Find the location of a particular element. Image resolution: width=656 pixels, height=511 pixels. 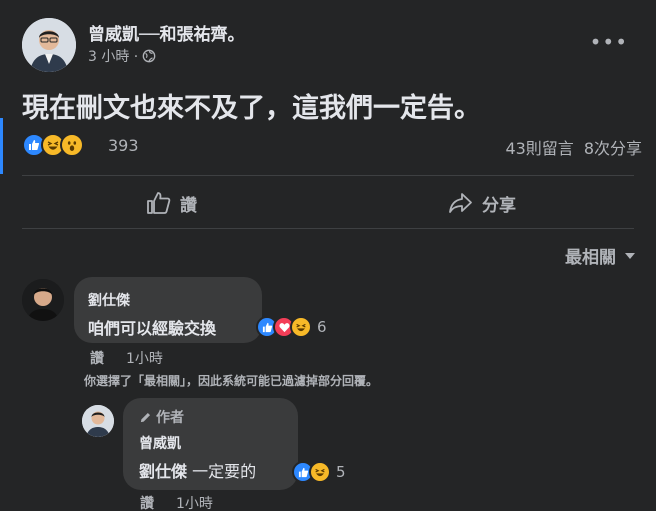

author-badge: 作者 is located at coordinates (161, 417).